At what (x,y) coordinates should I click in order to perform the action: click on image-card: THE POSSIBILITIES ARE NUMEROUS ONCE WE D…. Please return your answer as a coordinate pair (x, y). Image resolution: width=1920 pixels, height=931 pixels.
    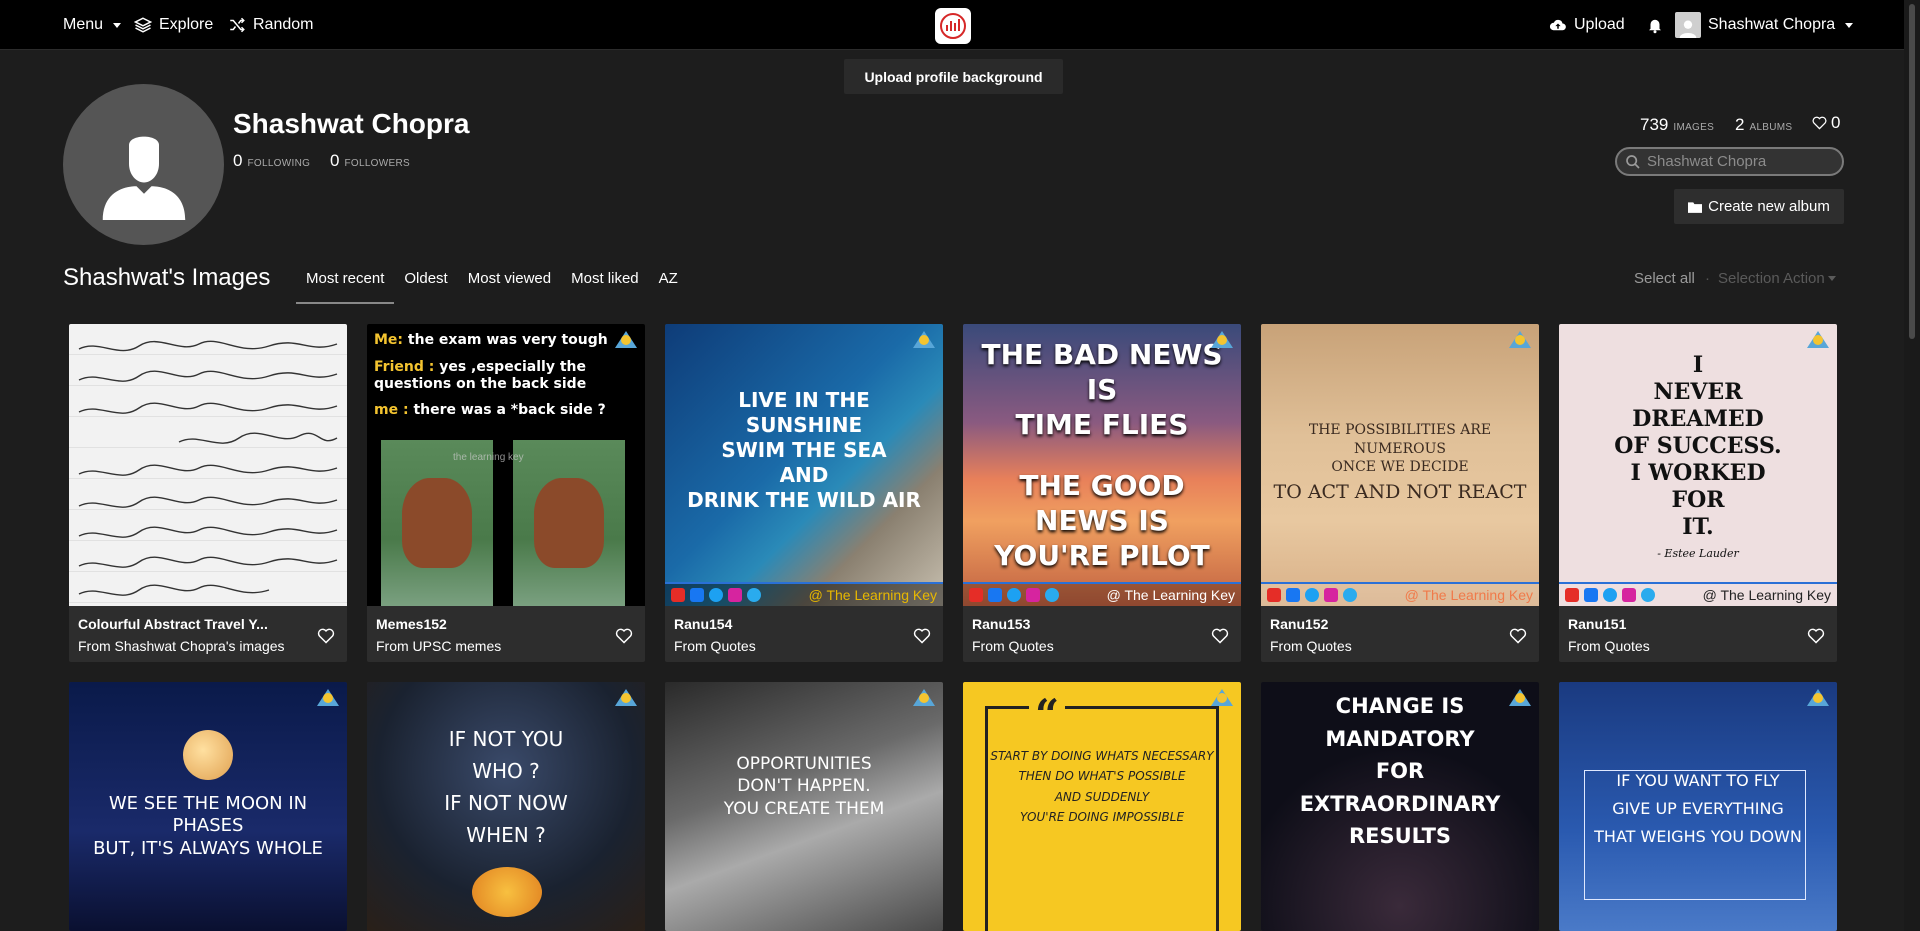
    Looking at the image, I should click on (1400, 493).